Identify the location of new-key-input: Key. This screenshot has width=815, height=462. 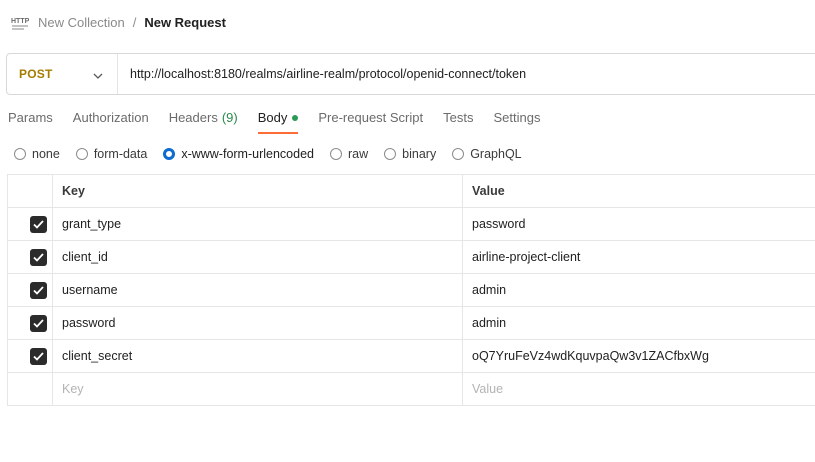
(258, 389).